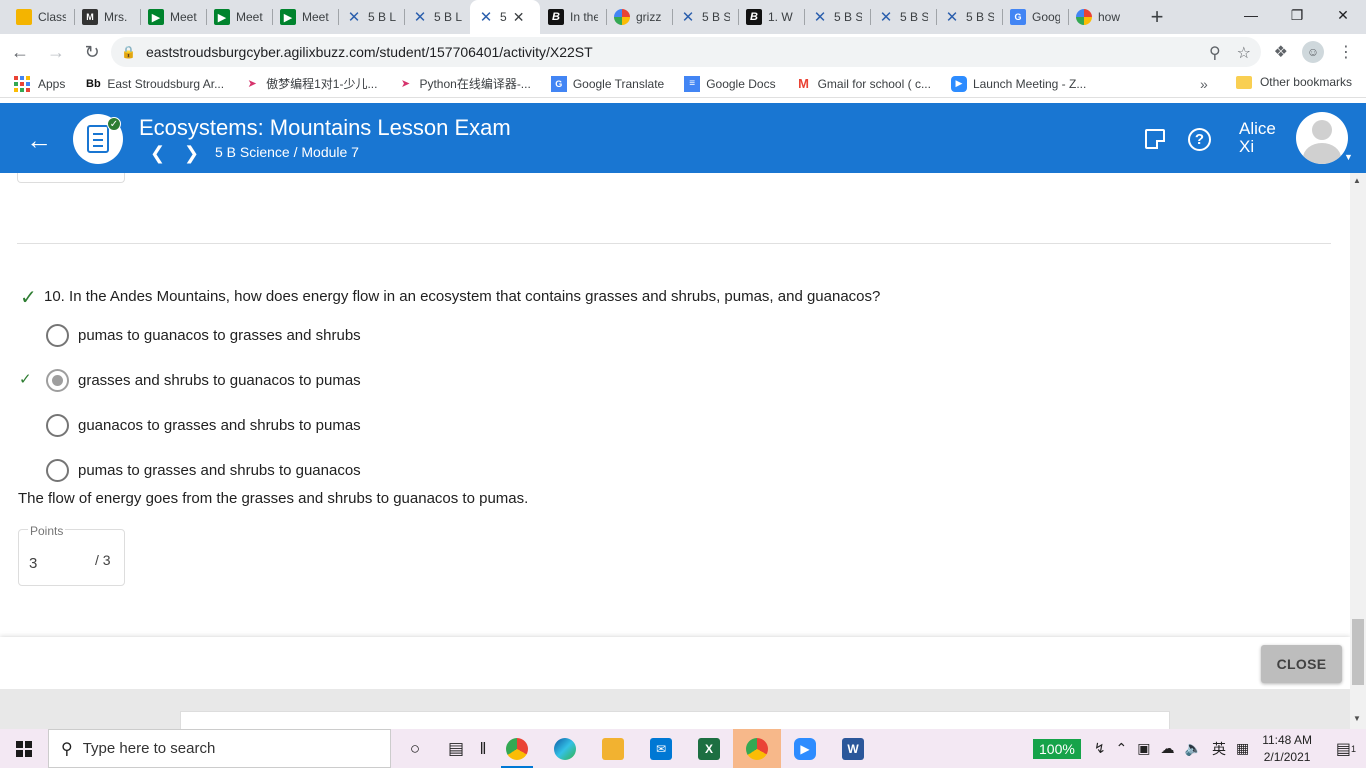 This screenshot has width=1366, height=768. Describe the element at coordinates (103, 560) in the screenshot. I see `points-max: / 3` at that location.